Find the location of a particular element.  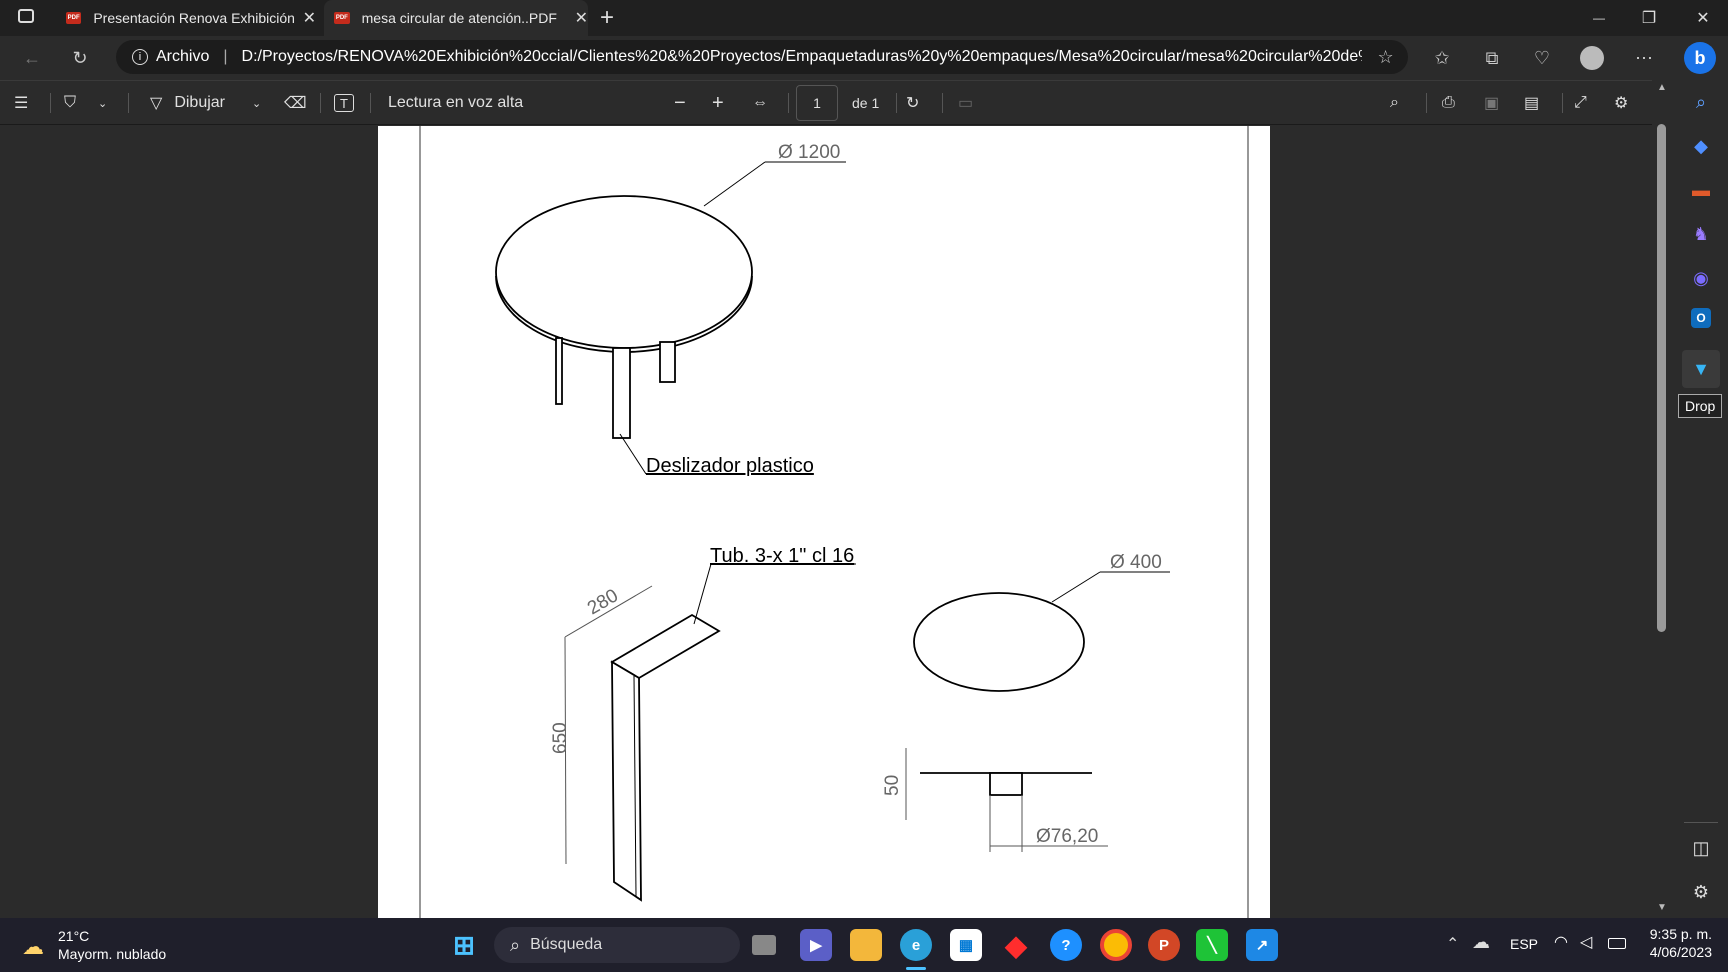

zoom-out-icon: − is located at coordinates (680, 103).